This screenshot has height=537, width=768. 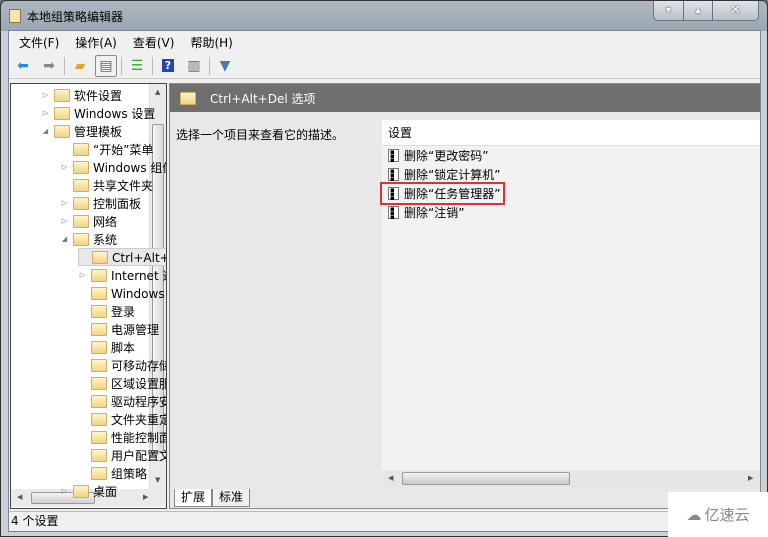 I want to click on tree-item: 性能控制面板, so click(x=122, y=437).